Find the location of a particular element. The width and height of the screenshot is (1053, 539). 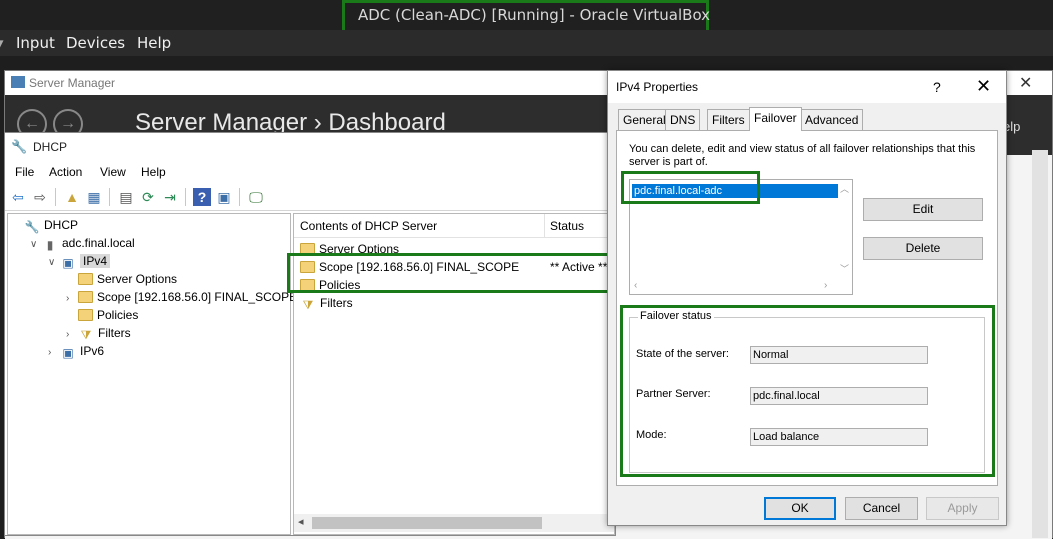

dhcp-menubar: File Action View Help is located at coordinates (310, 172).